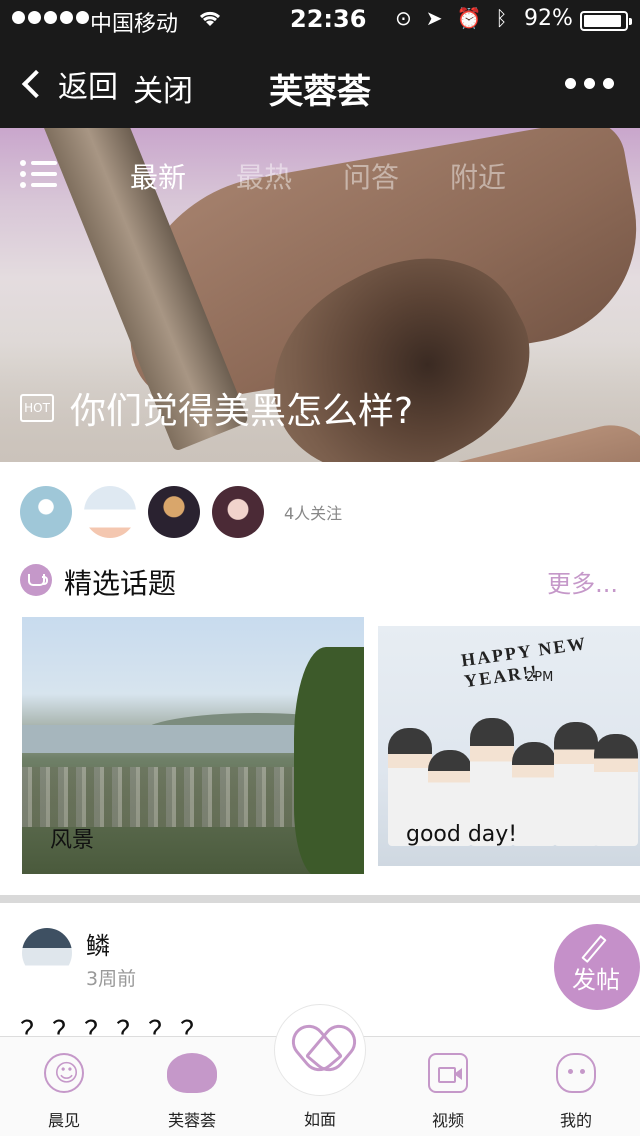  What do you see at coordinates (321, 1047) in the screenshot?
I see `heart-face-icon` at bounding box center [321, 1047].